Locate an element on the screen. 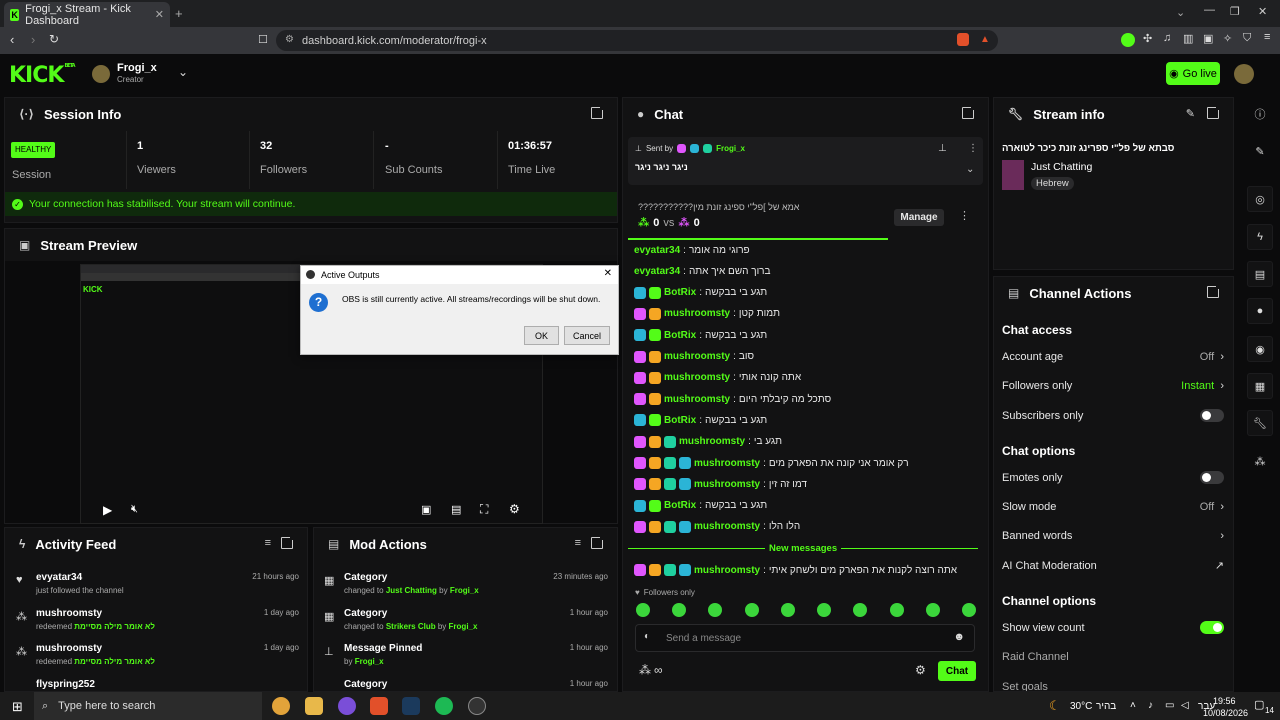 Image resolution: width=1280 pixels, height=720 pixels. vpn-icon: ⛉ is located at coordinates (1247, 38).